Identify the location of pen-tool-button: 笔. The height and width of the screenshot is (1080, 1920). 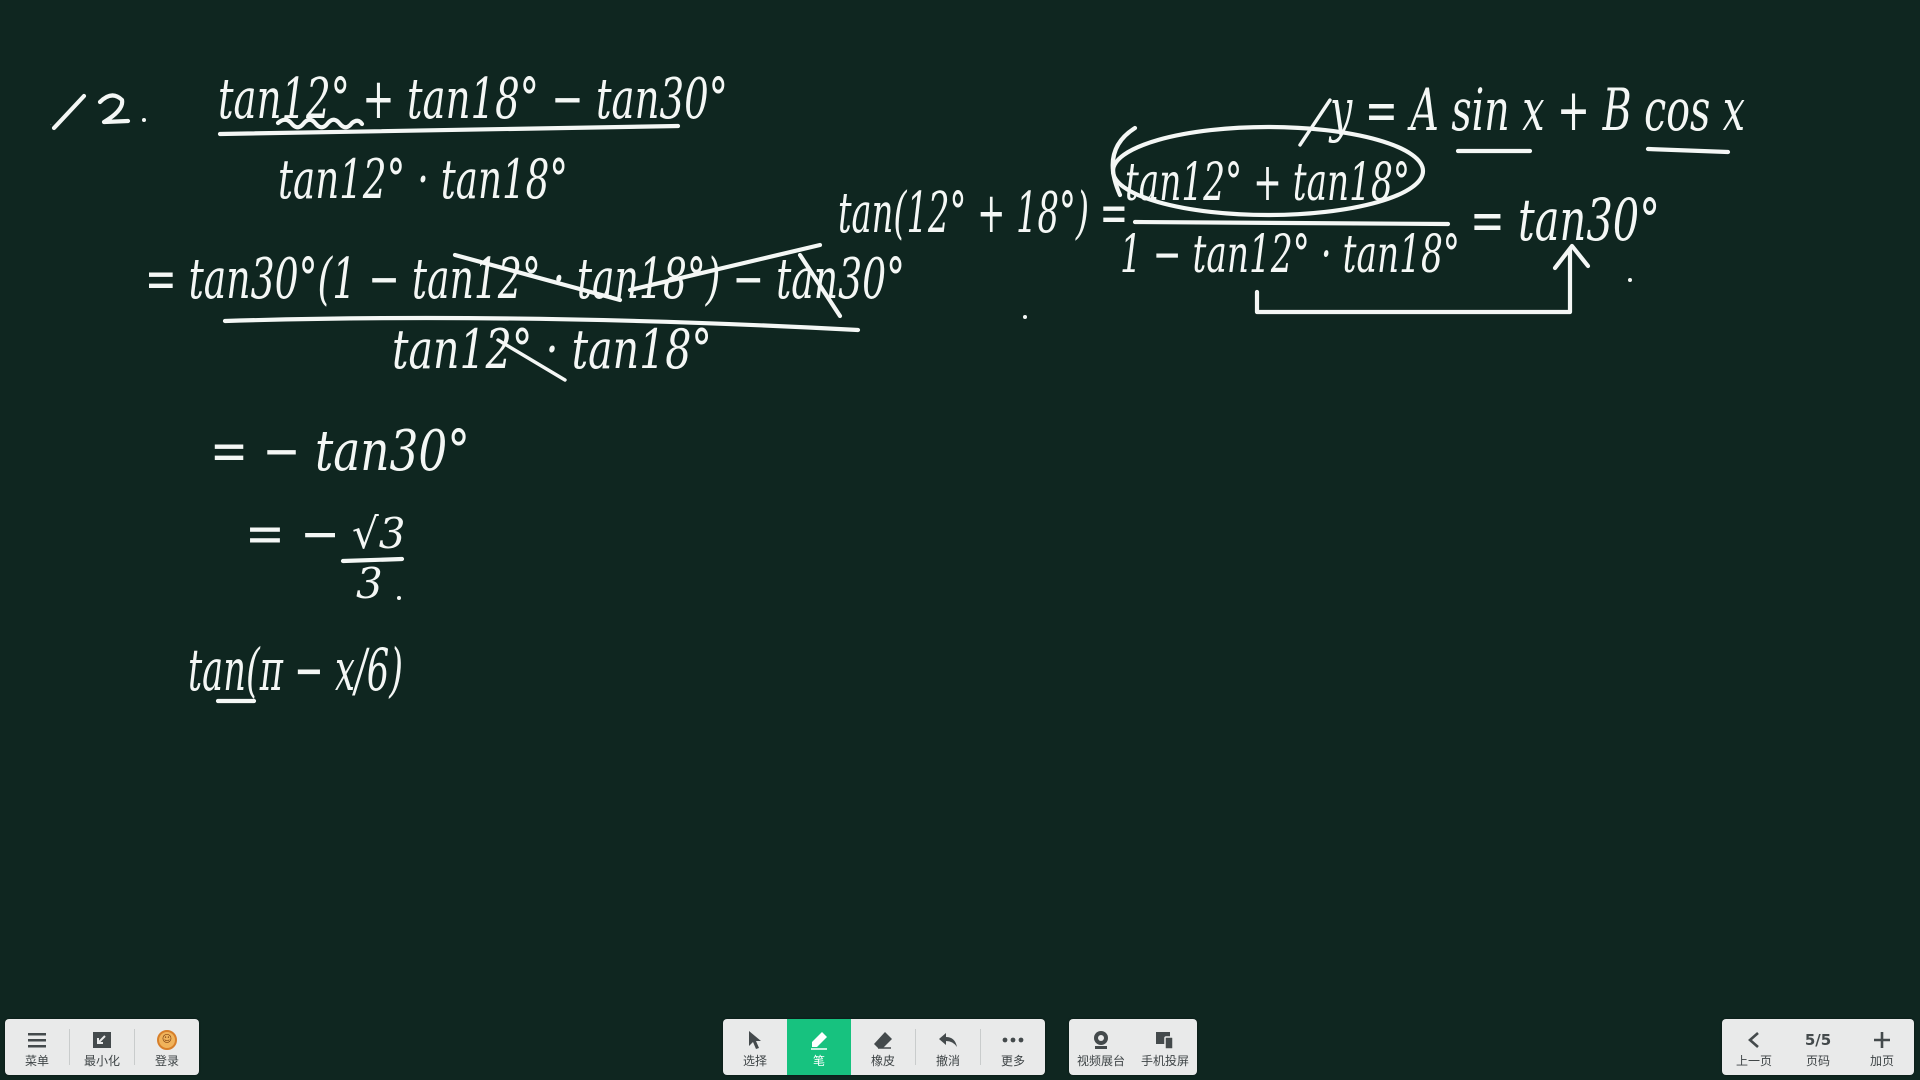
(819, 1047).